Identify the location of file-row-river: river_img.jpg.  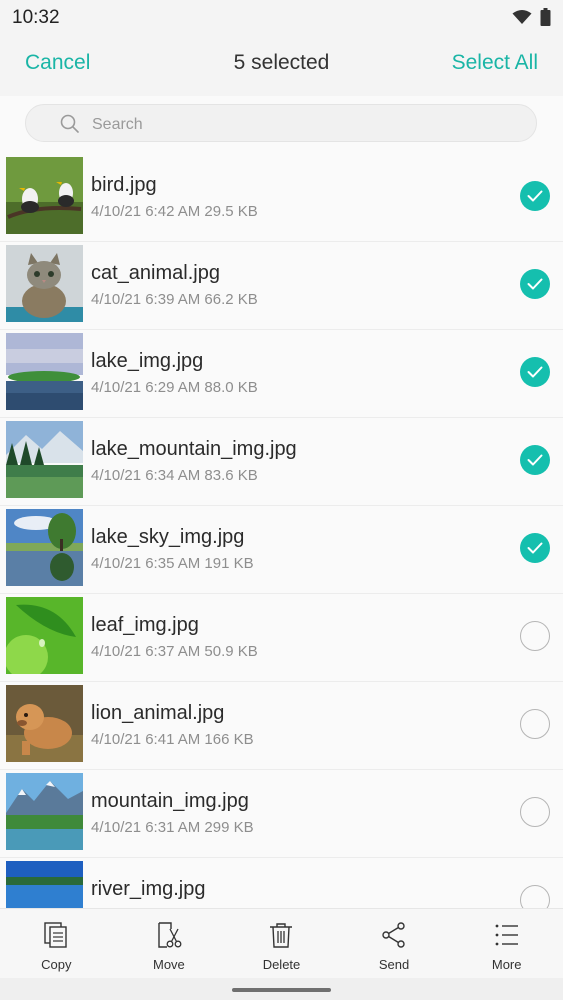
(281, 883).